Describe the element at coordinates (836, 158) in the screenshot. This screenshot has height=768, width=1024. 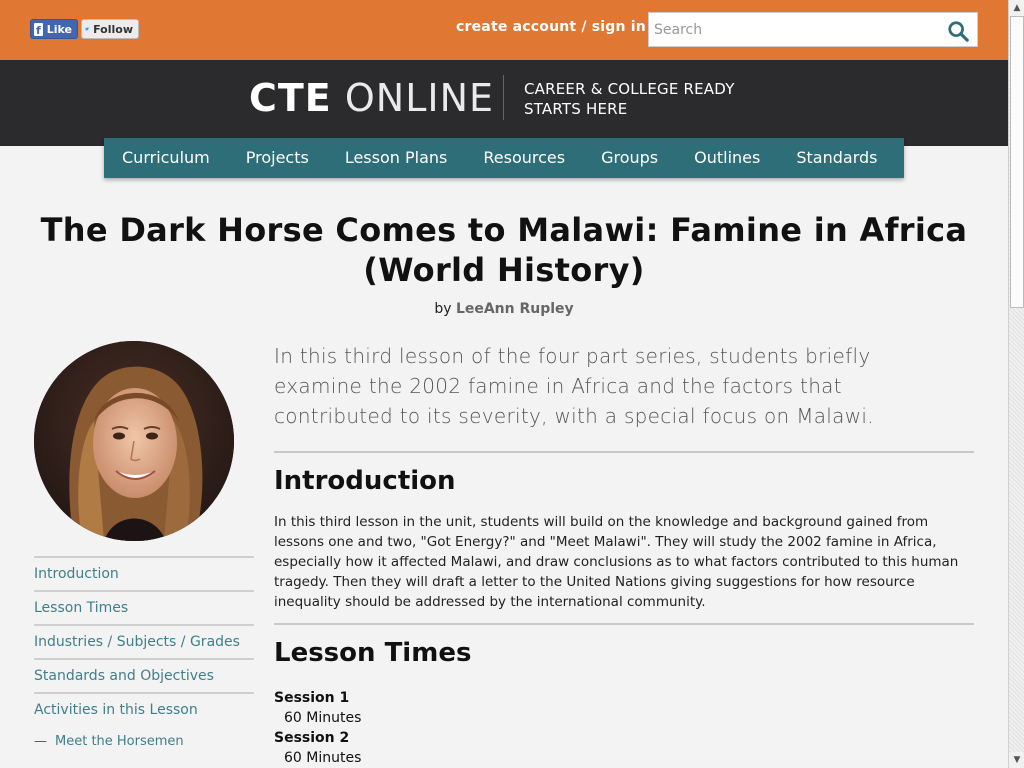
I see `nav-item-standards: Standards` at that location.